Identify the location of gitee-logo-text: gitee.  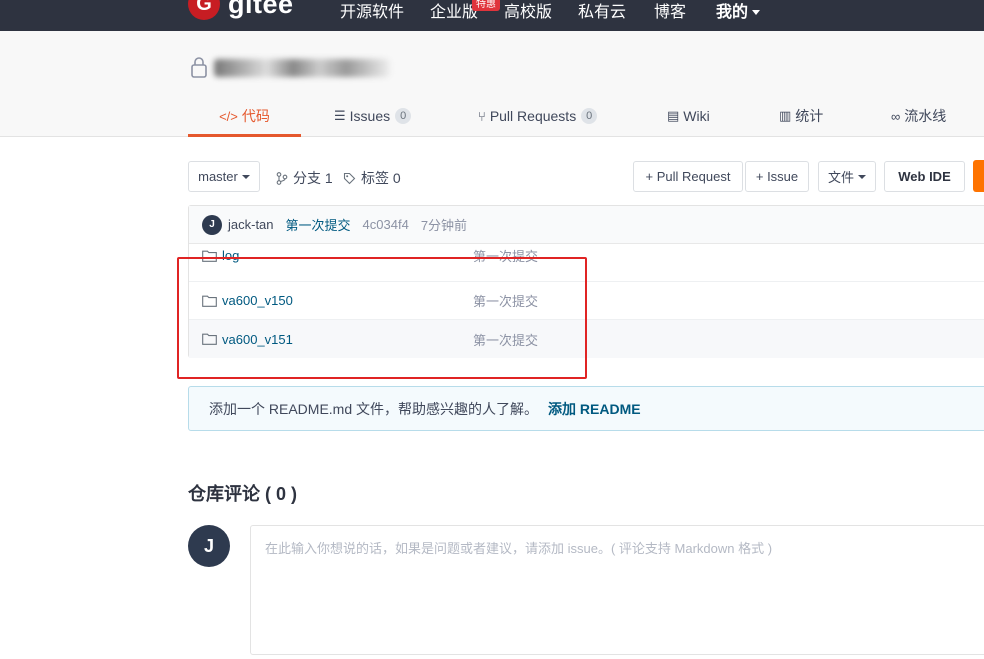
(261, 9).